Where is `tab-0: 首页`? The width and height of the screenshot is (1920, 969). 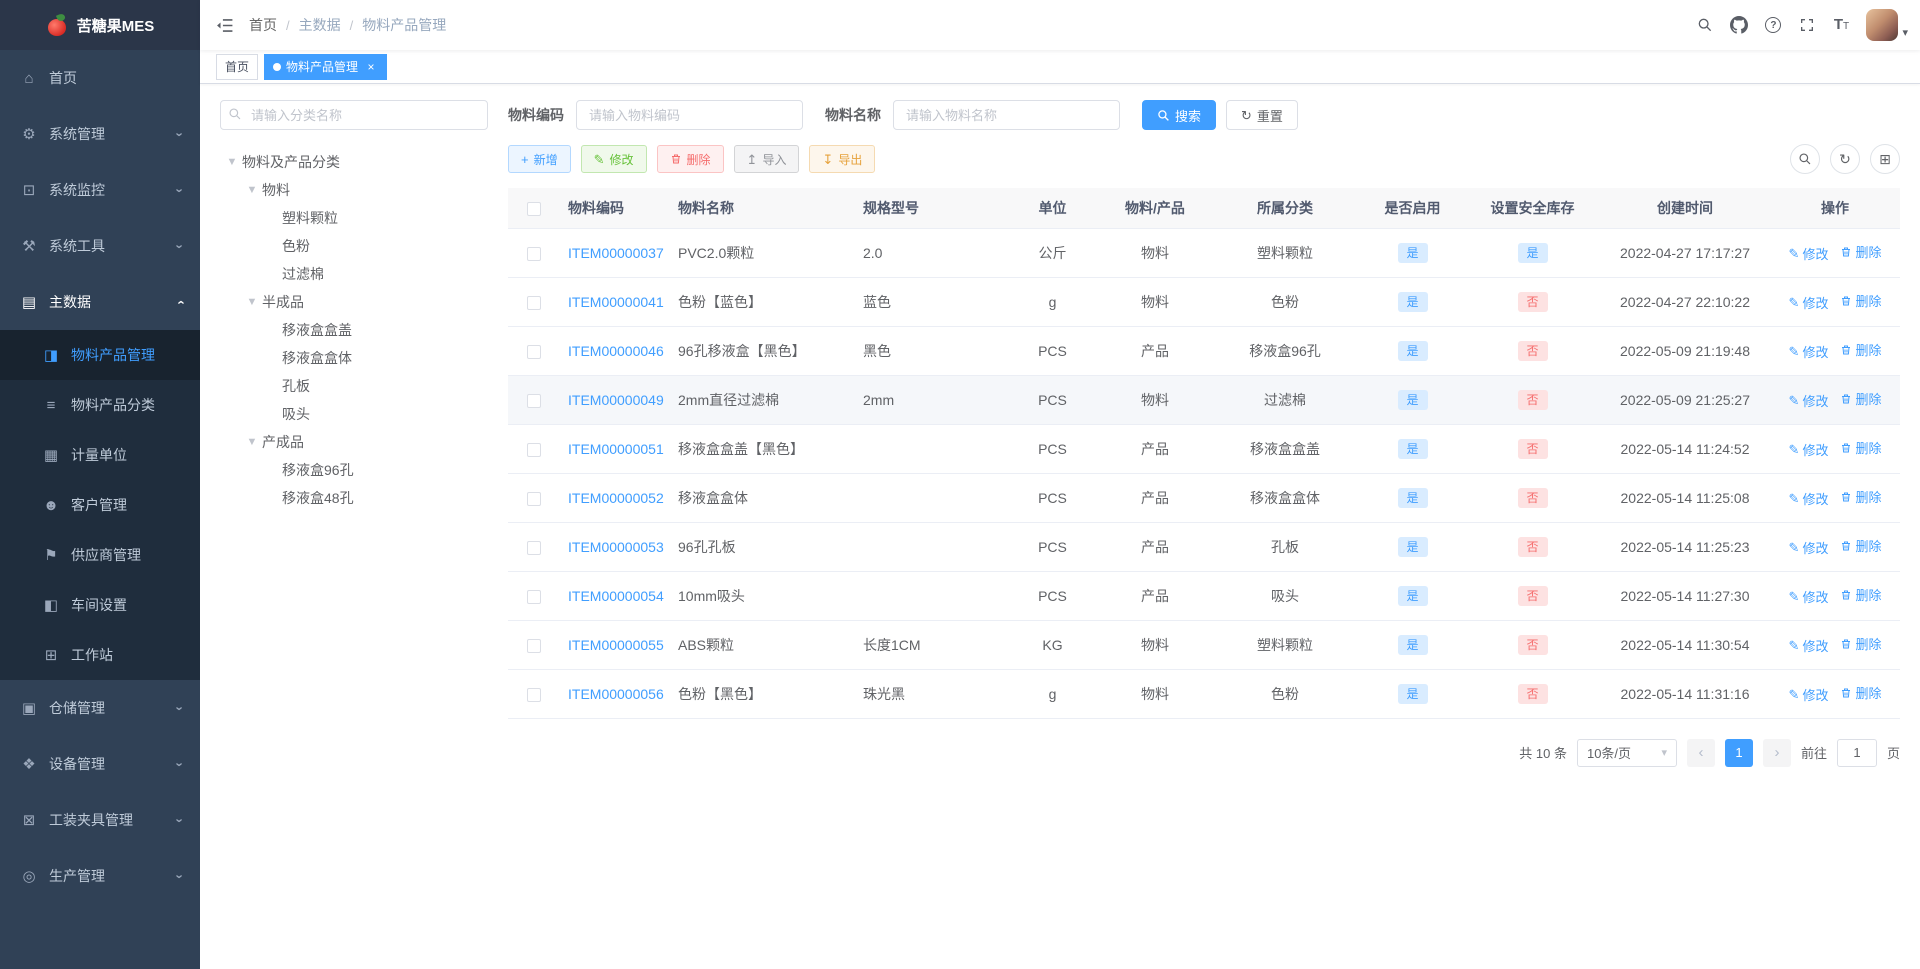 tab-0: 首页 is located at coordinates (237, 66).